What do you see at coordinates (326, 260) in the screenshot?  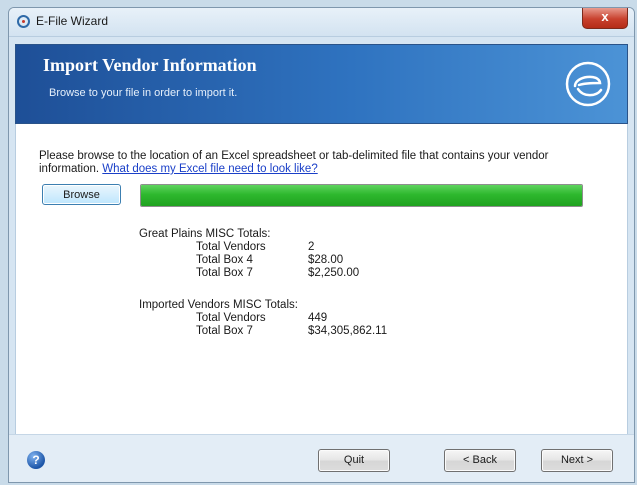 I see `totals-value: $28.00` at bounding box center [326, 260].